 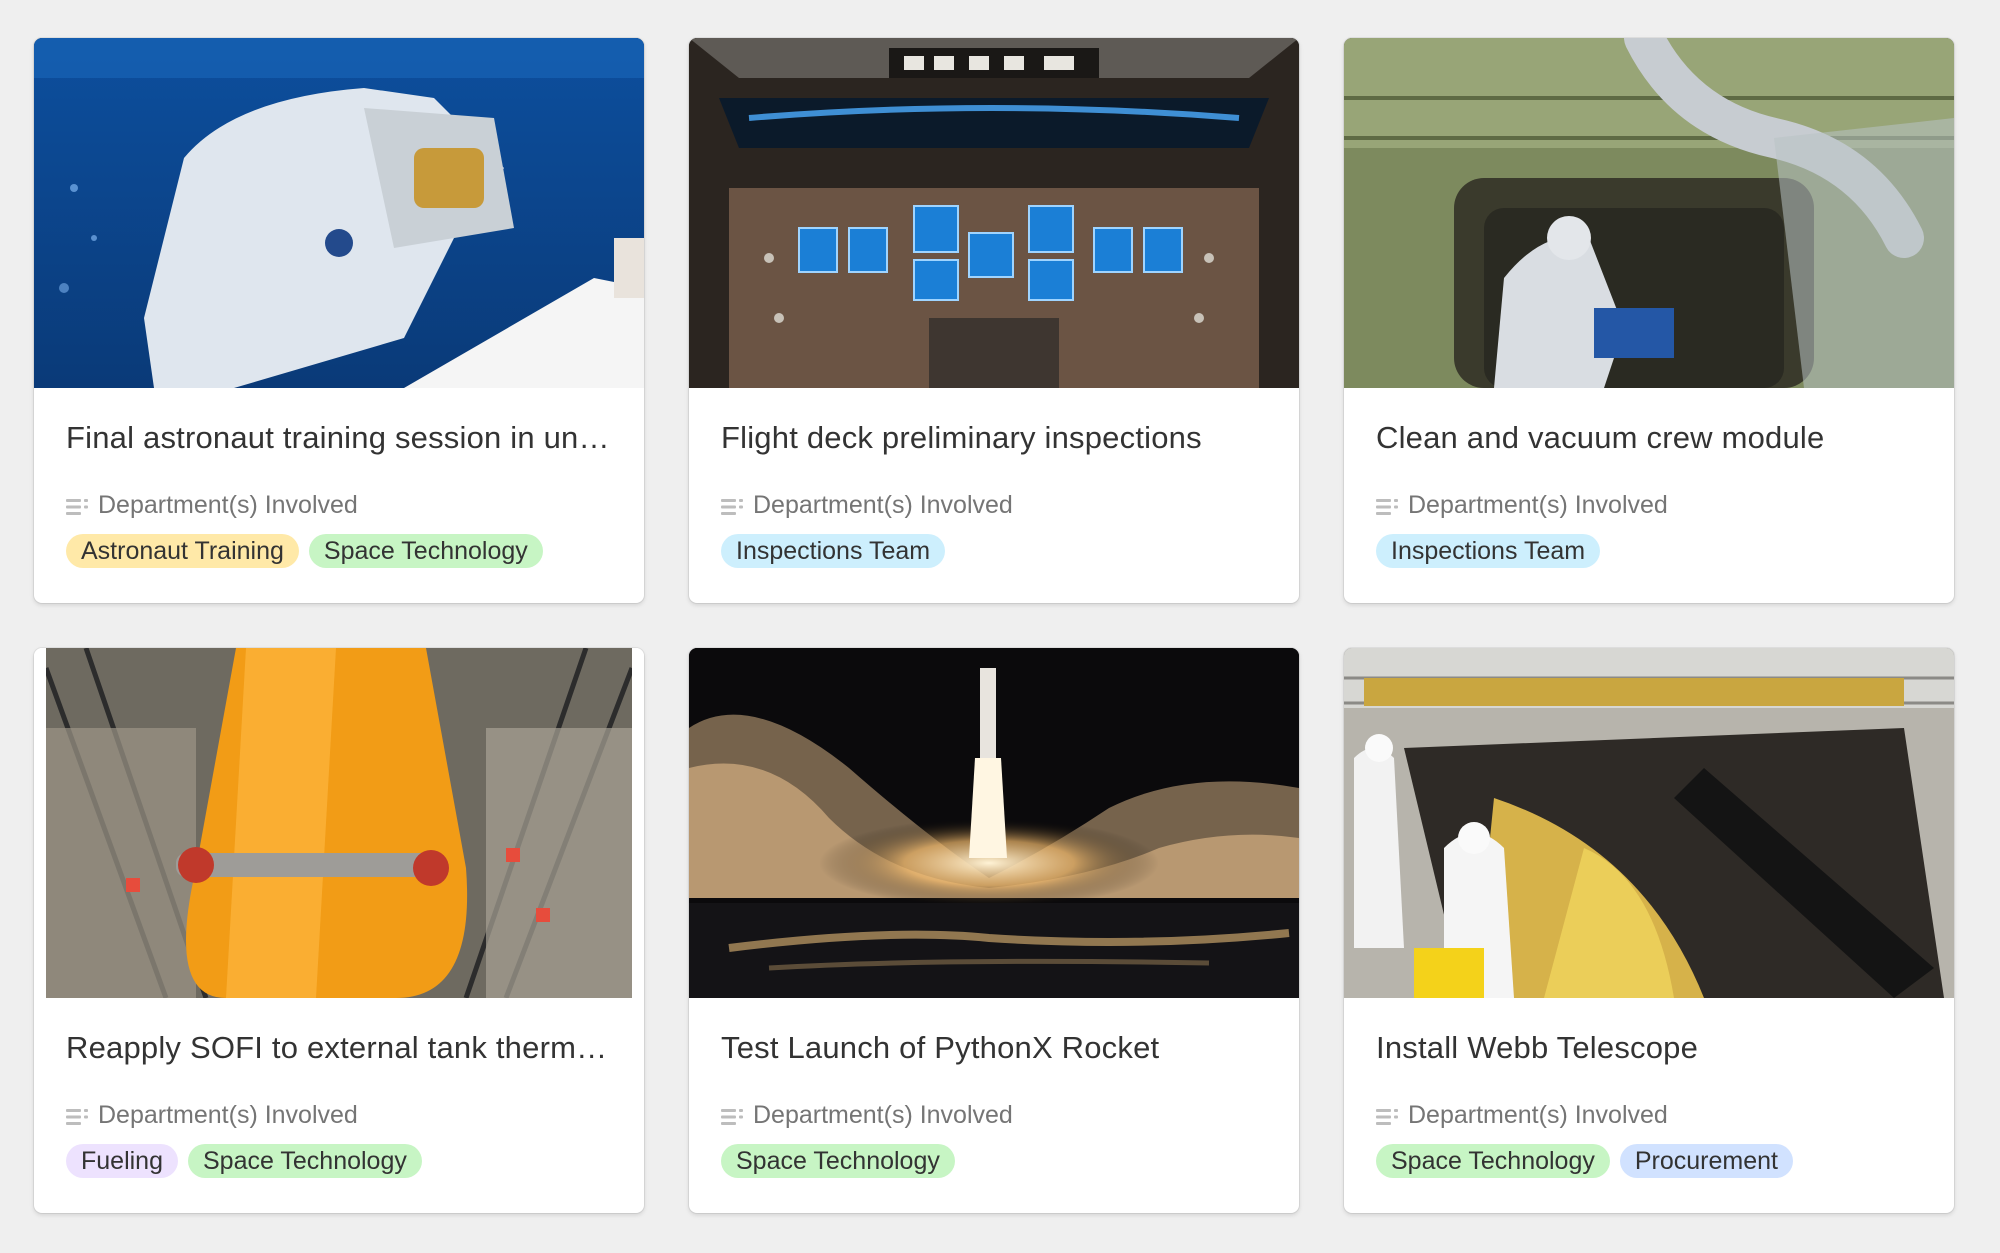 I want to click on department-tag: Fueling, so click(x=122, y=1161).